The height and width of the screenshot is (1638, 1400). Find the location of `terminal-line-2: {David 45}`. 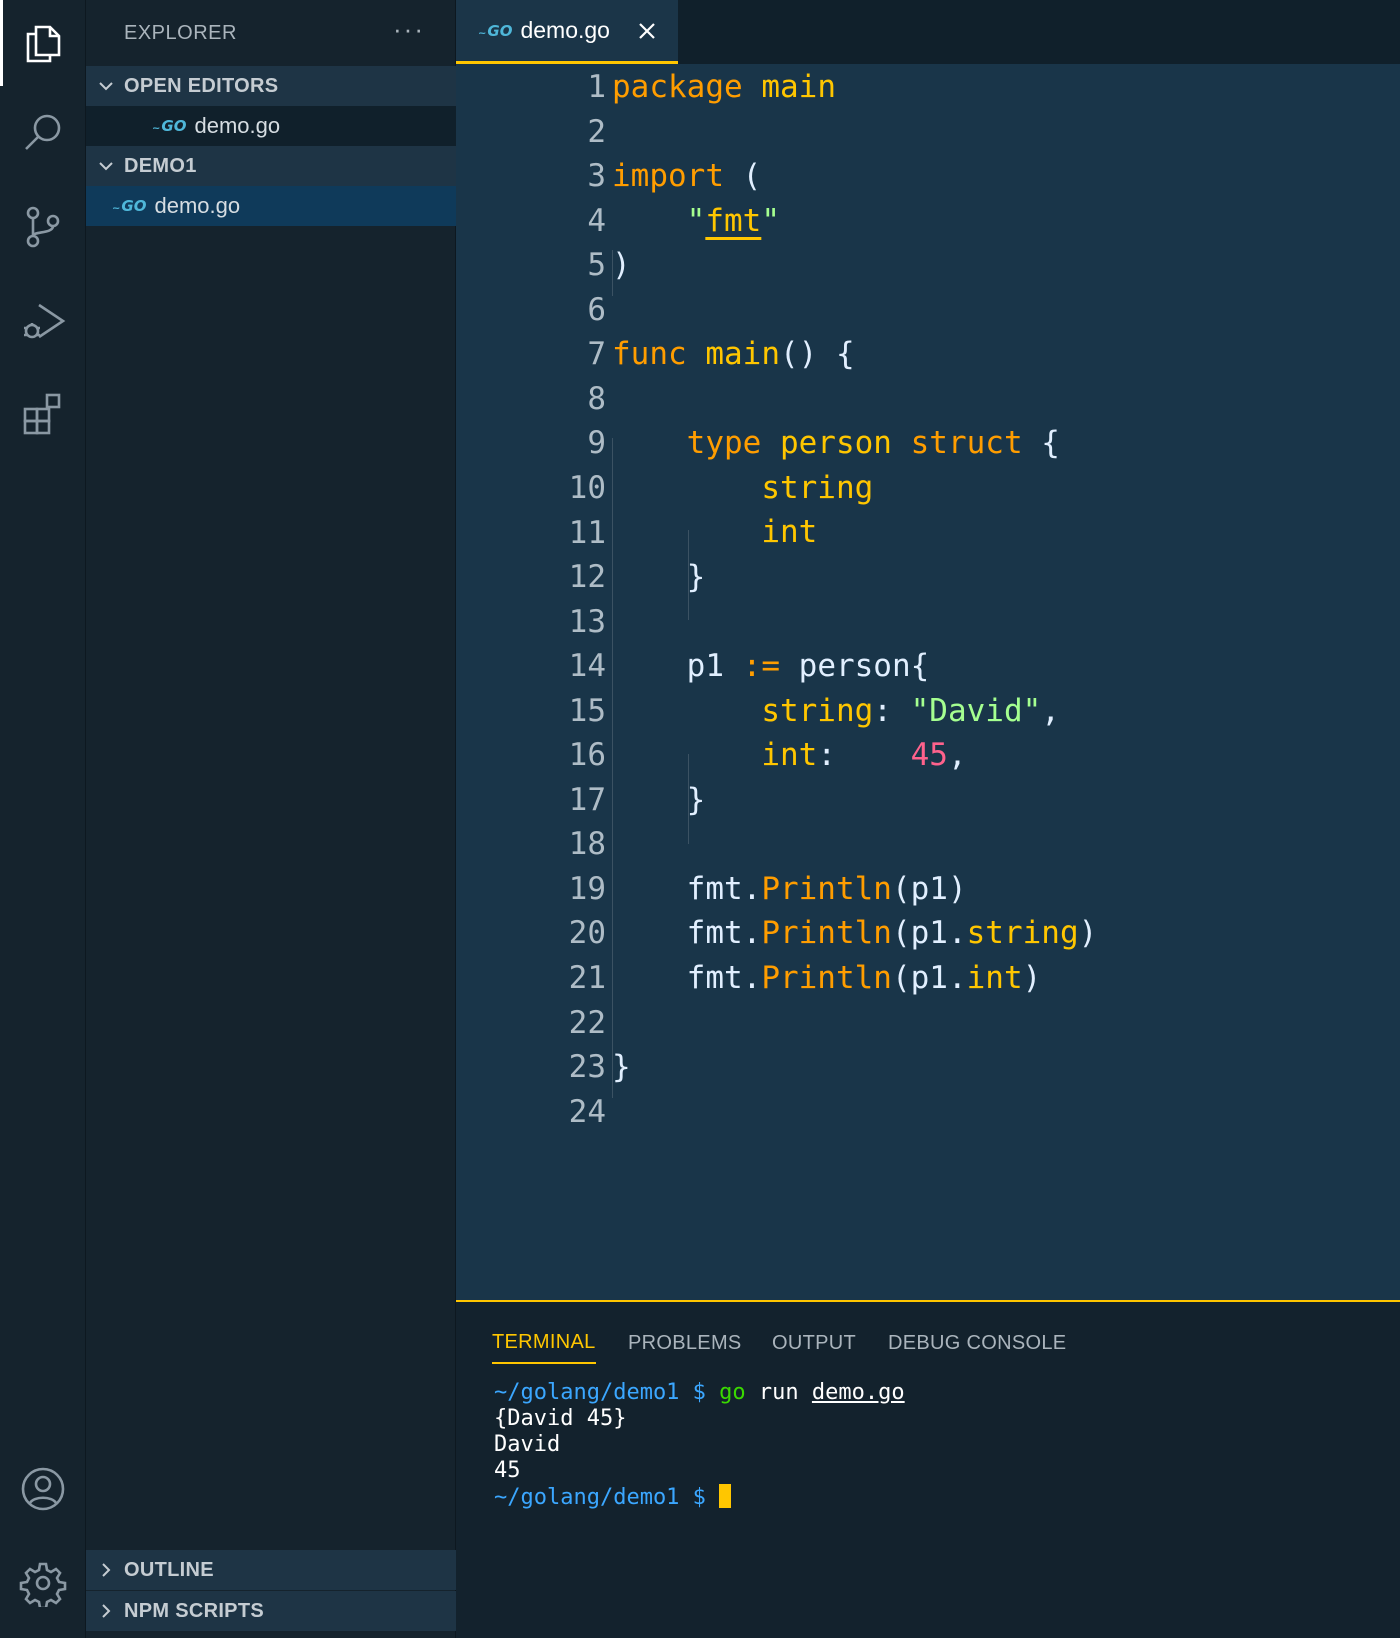

terminal-line-2: {David 45} is located at coordinates (560, 1418).